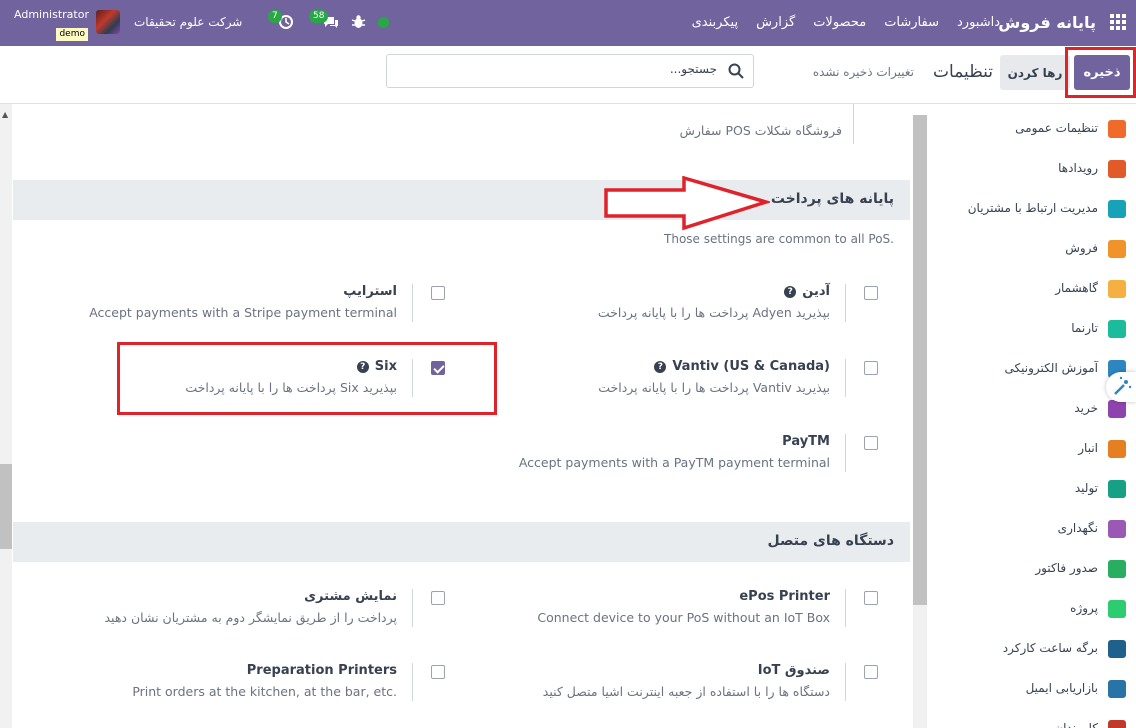  I want to click on iot-box-label: صندوق IoT, so click(793, 670).